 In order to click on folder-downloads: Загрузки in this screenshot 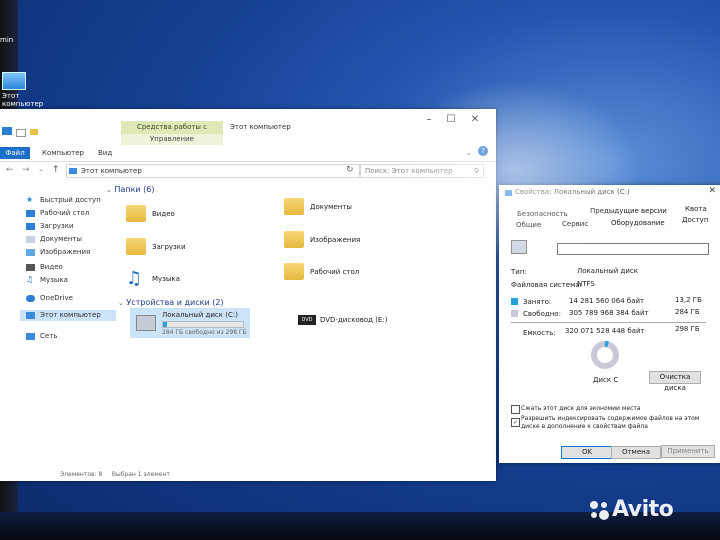, I will do `click(201, 247)`.